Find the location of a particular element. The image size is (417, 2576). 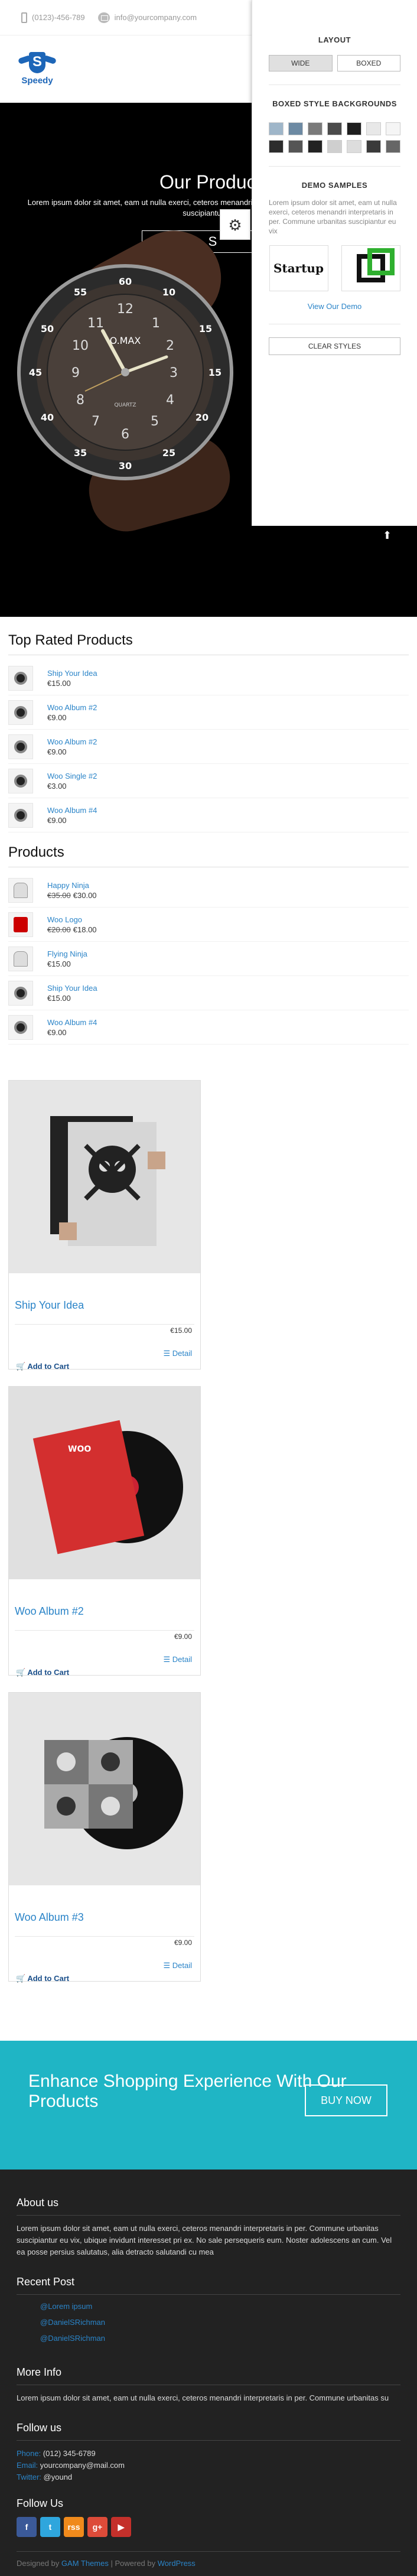

demo-green-thumb is located at coordinates (370, 268).